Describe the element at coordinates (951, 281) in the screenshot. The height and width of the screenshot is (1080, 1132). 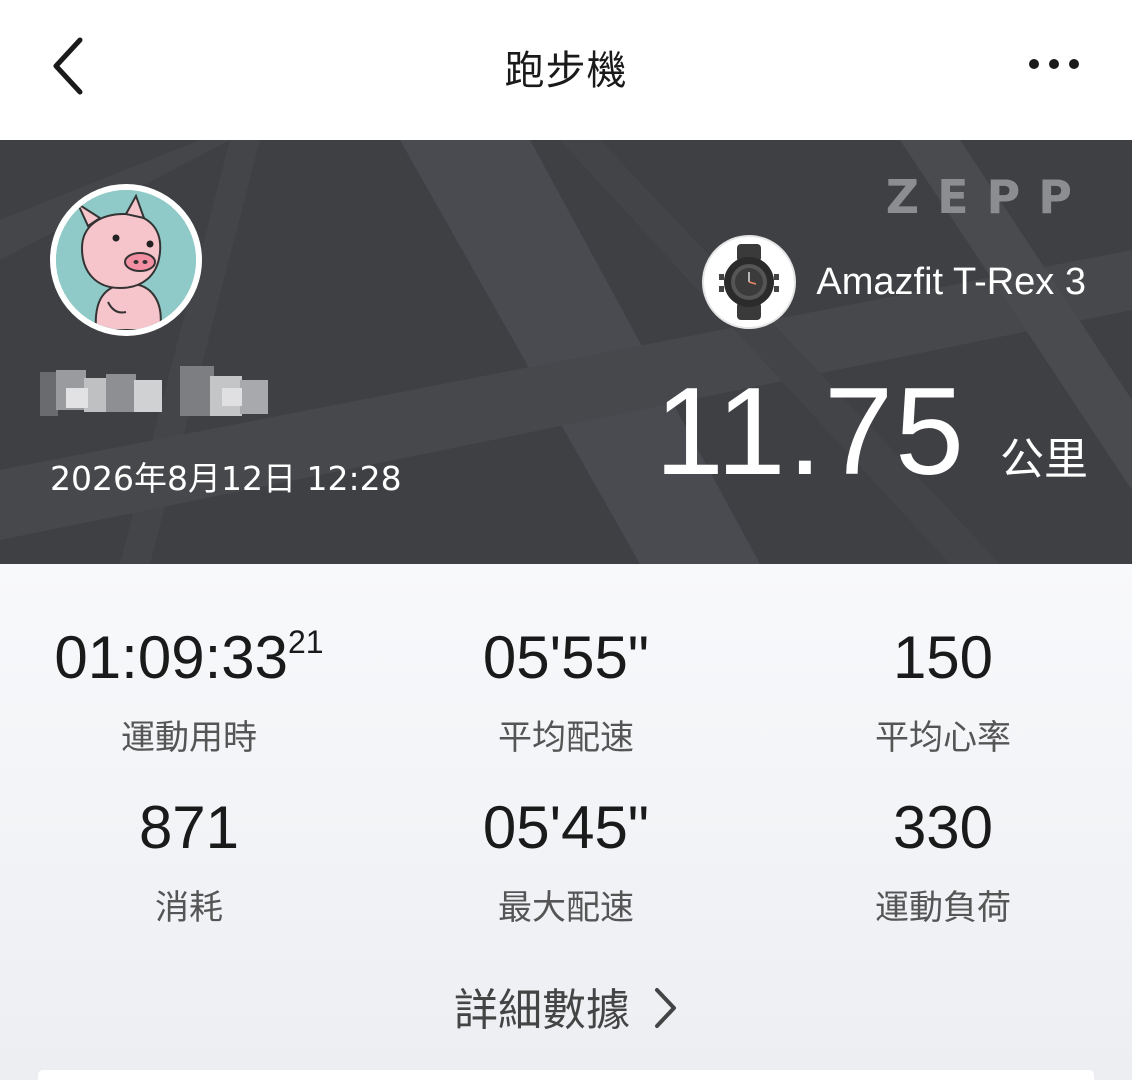
I see `device-name: Amazfit T-Rex 3` at that location.